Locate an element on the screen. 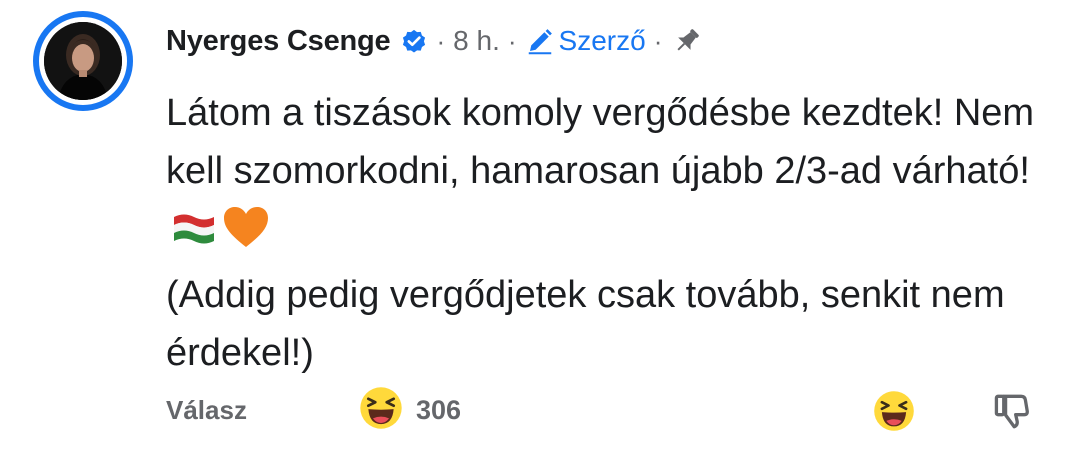 This screenshot has width=1080, height=463. avatar-photo is located at coordinates (83, 61).